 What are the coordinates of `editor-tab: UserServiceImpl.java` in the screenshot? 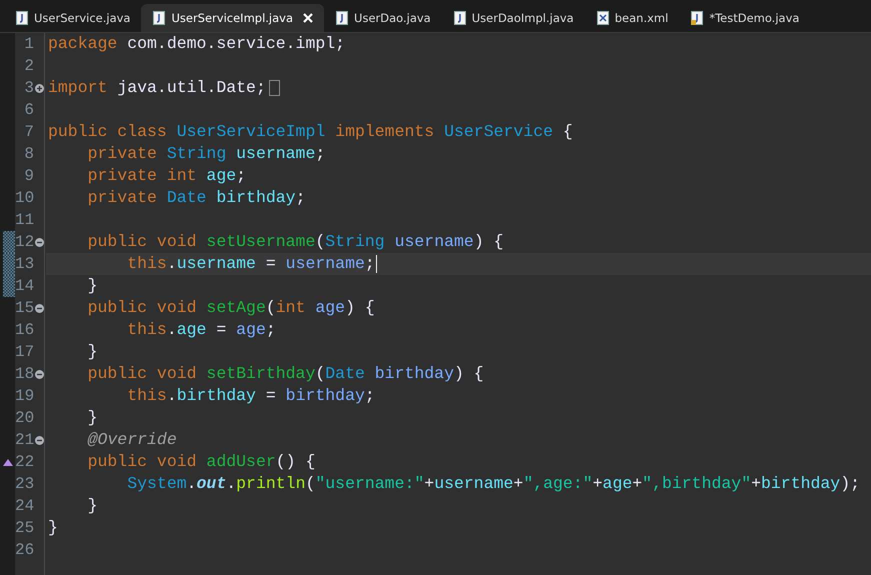 It's located at (232, 18).